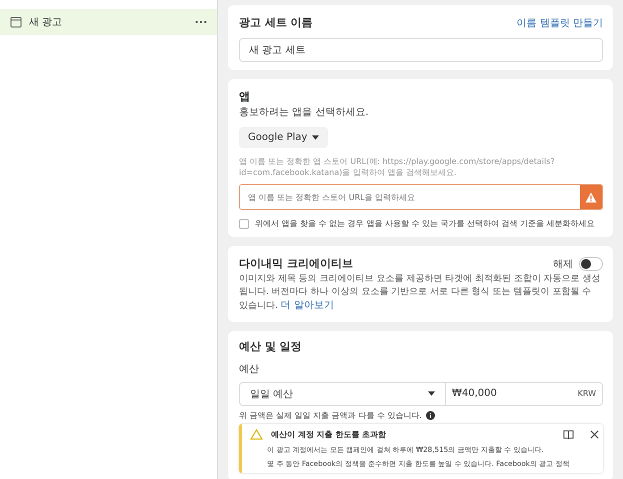  I want to click on close-icon, so click(594, 434).